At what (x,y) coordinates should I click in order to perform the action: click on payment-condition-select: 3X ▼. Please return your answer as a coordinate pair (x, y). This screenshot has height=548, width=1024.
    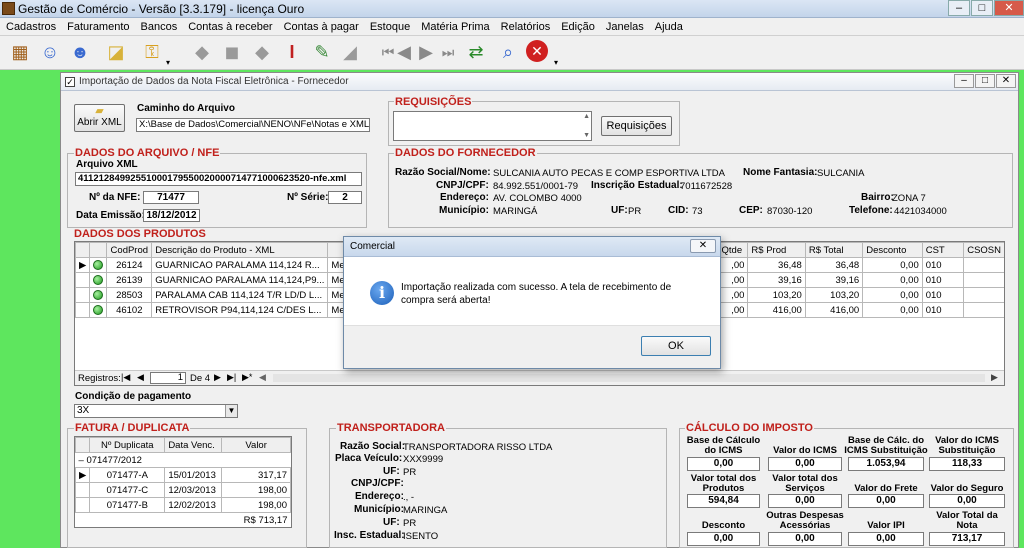
    Looking at the image, I should click on (156, 411).